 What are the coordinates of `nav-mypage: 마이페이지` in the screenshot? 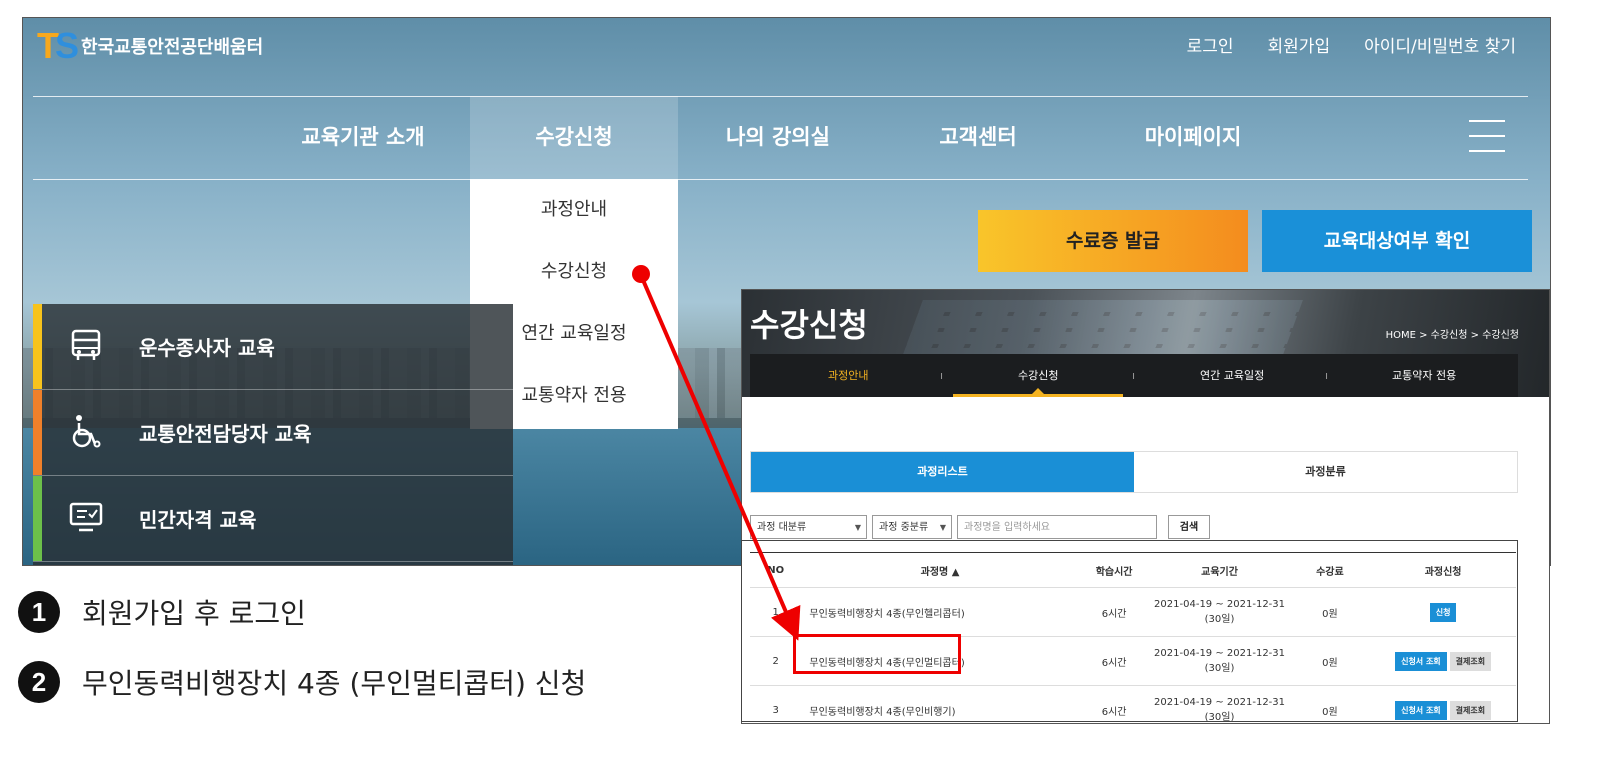 It's located at (1193, 137).